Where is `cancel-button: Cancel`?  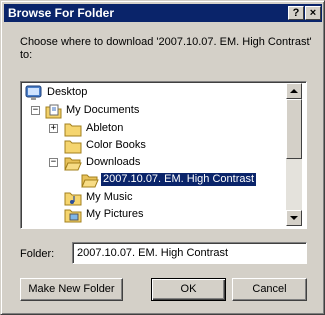 cancel-button: Cancel is located at coordinates (269, 289).